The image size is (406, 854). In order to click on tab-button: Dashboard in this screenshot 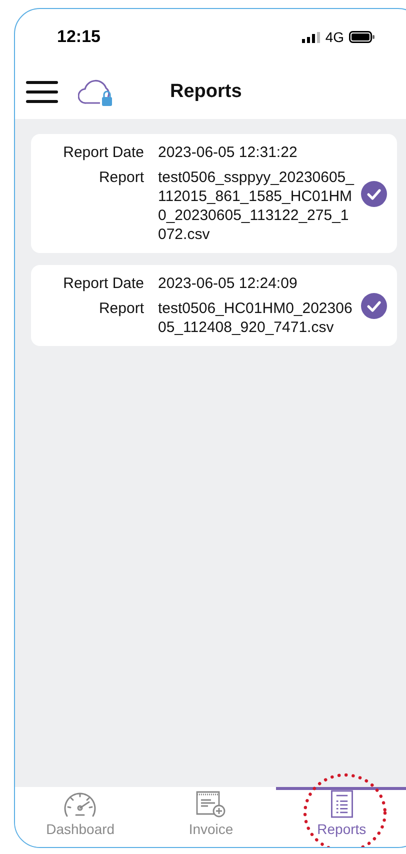, I will do `click(80, 817)`.